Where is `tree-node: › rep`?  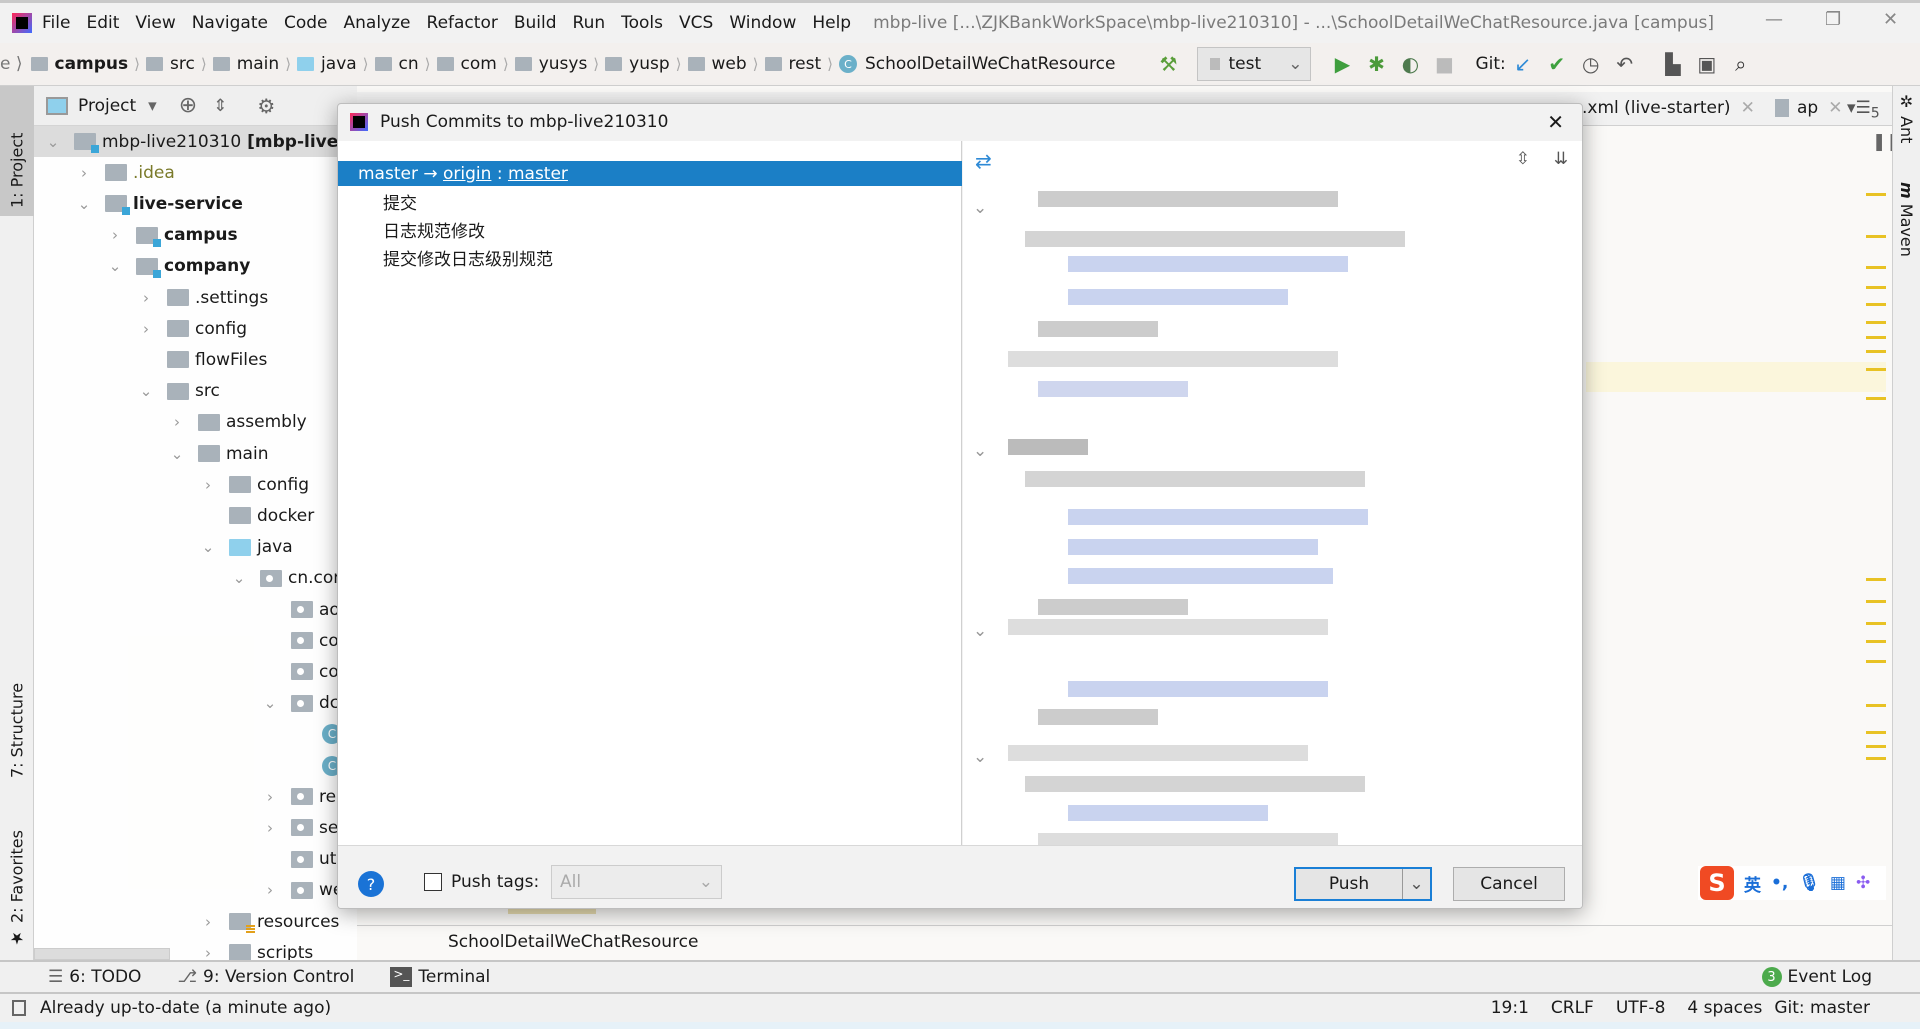 tree-node: › rep is located at coordinates (195, 796).